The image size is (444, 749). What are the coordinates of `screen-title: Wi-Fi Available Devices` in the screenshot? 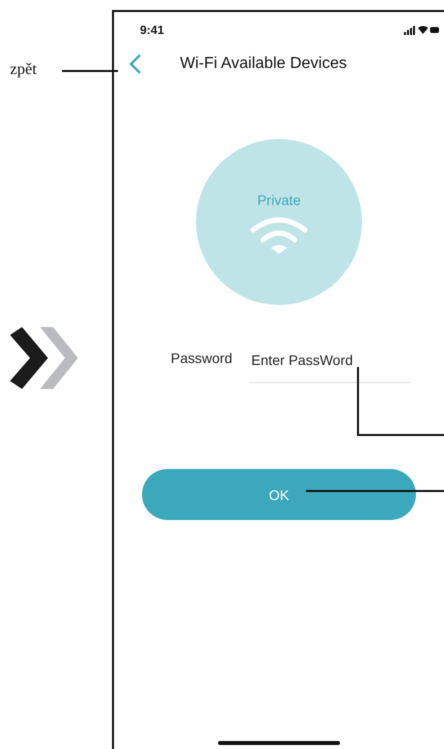 It's located at (263, 64).